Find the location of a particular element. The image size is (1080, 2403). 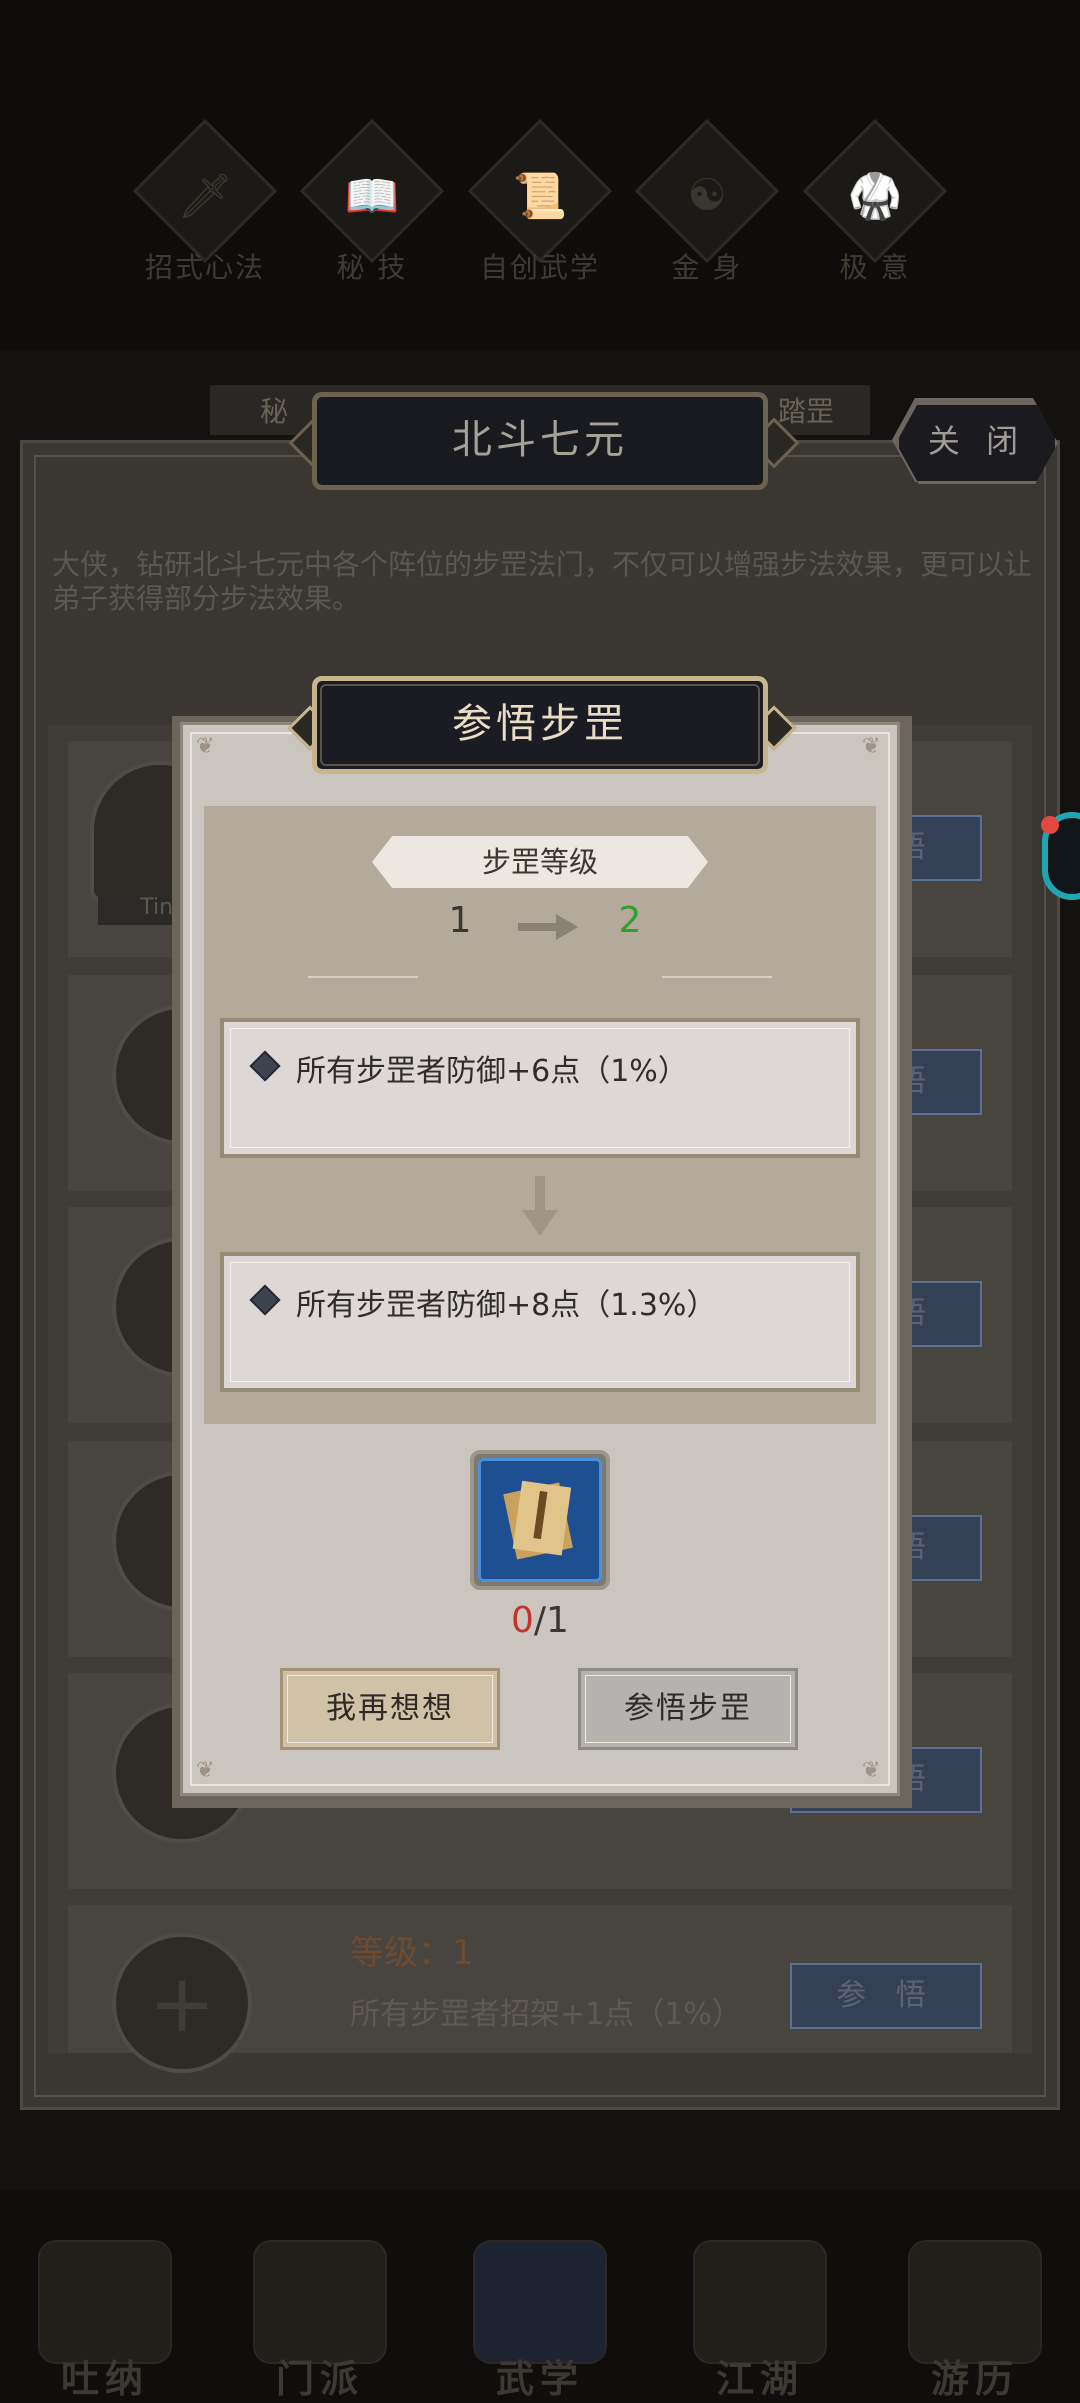

top-nav: 🗡 招式心法 📖 秘 技 📜 自创武学 ☯ 金 身 🥋 极 意 is located at coordinates (540, 175).